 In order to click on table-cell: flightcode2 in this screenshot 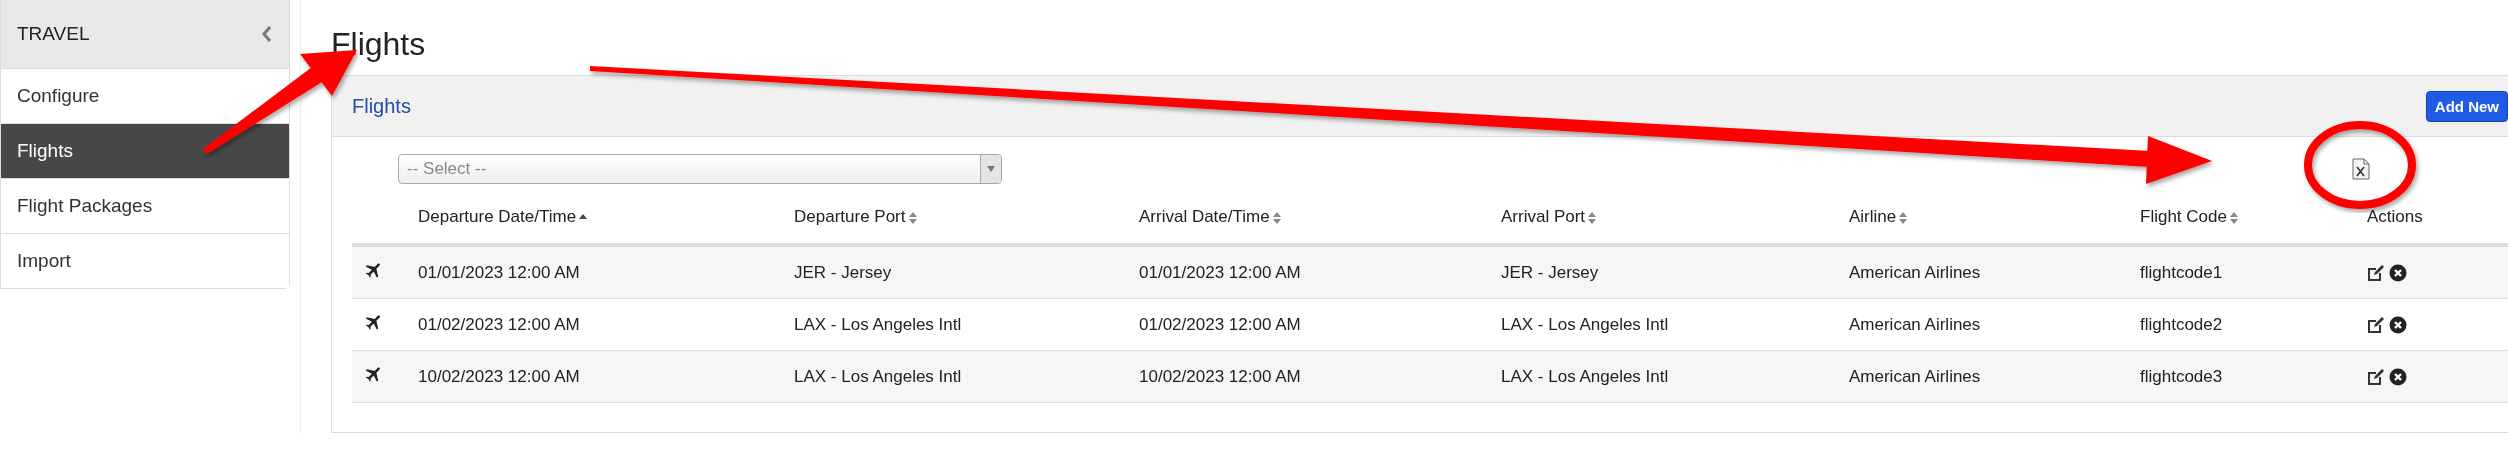, I will do `click(2181, 324)`.